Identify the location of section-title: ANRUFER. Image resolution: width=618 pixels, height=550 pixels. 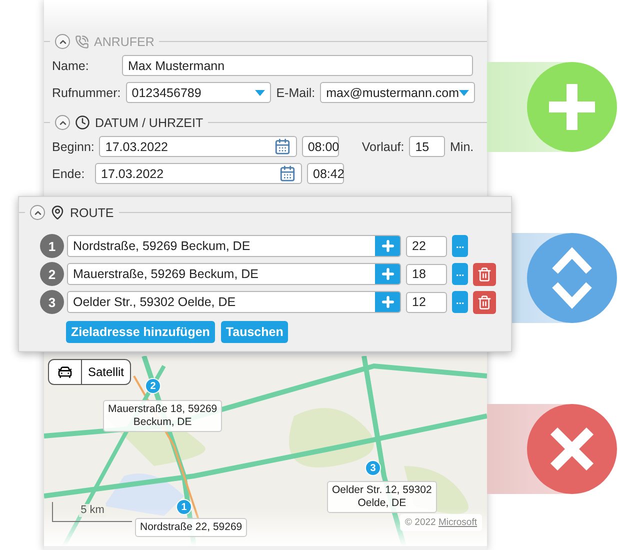
(124, 41).